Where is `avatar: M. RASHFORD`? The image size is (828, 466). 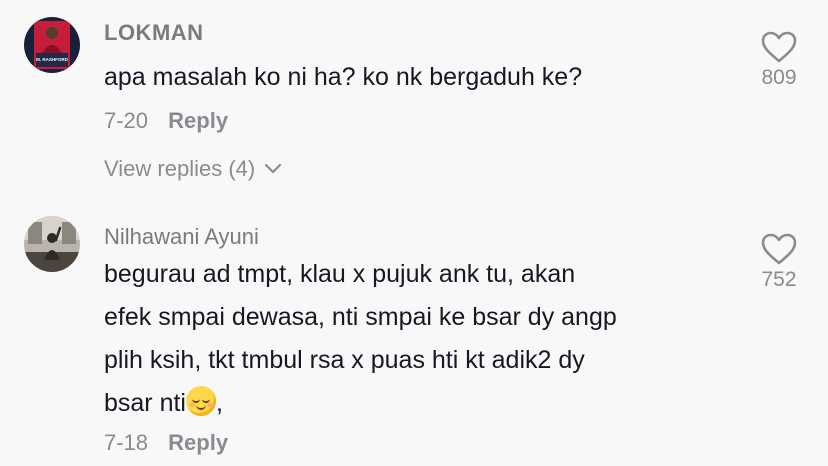 avatar: M. RASHFORD is located at coordinates (52, 45).